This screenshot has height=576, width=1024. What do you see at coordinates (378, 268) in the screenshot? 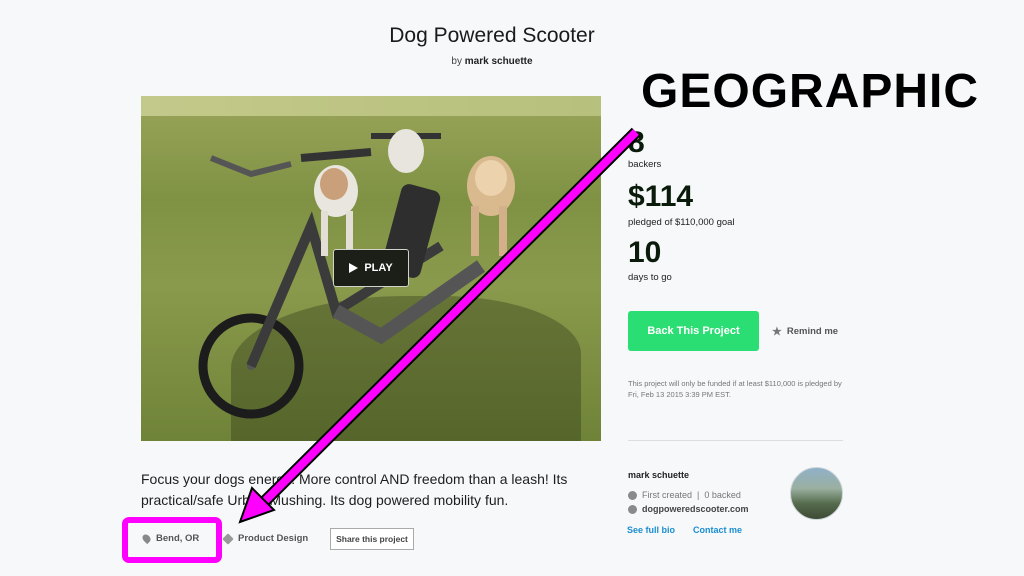
I see `play-label: PLAY` at bounding box center [378, 268].